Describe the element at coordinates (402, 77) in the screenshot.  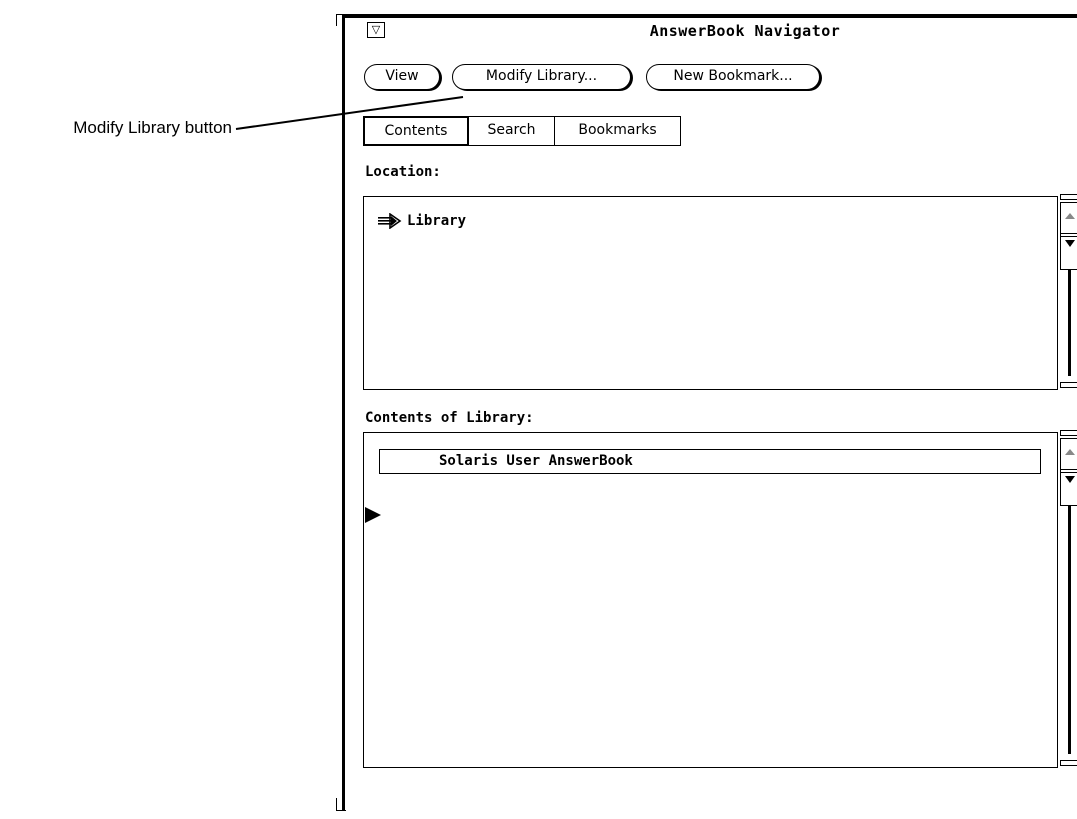
I see `view-button: View` at that location.